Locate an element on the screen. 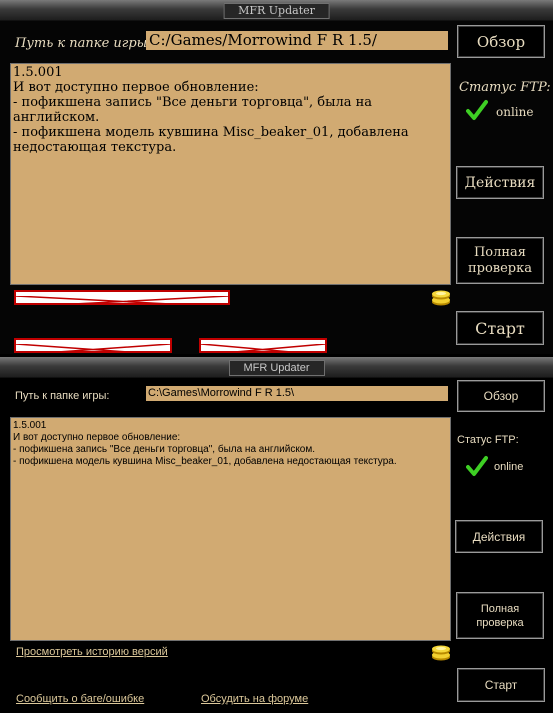 The width and height of the screenshot is (553, 713). forum-link: Обсудить на форуме is located at coordinates (254, 699).